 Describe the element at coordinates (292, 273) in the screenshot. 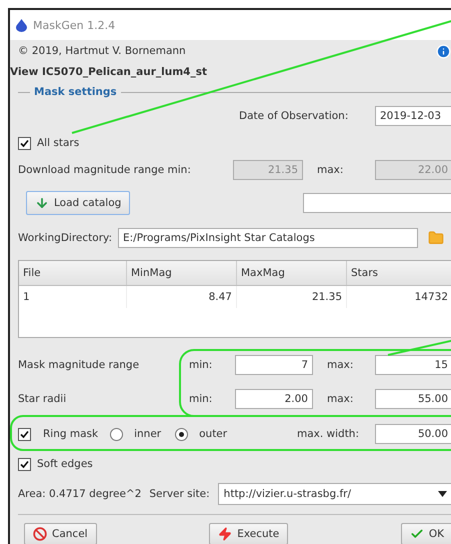

I see `column-header: MaxMag` at that location.